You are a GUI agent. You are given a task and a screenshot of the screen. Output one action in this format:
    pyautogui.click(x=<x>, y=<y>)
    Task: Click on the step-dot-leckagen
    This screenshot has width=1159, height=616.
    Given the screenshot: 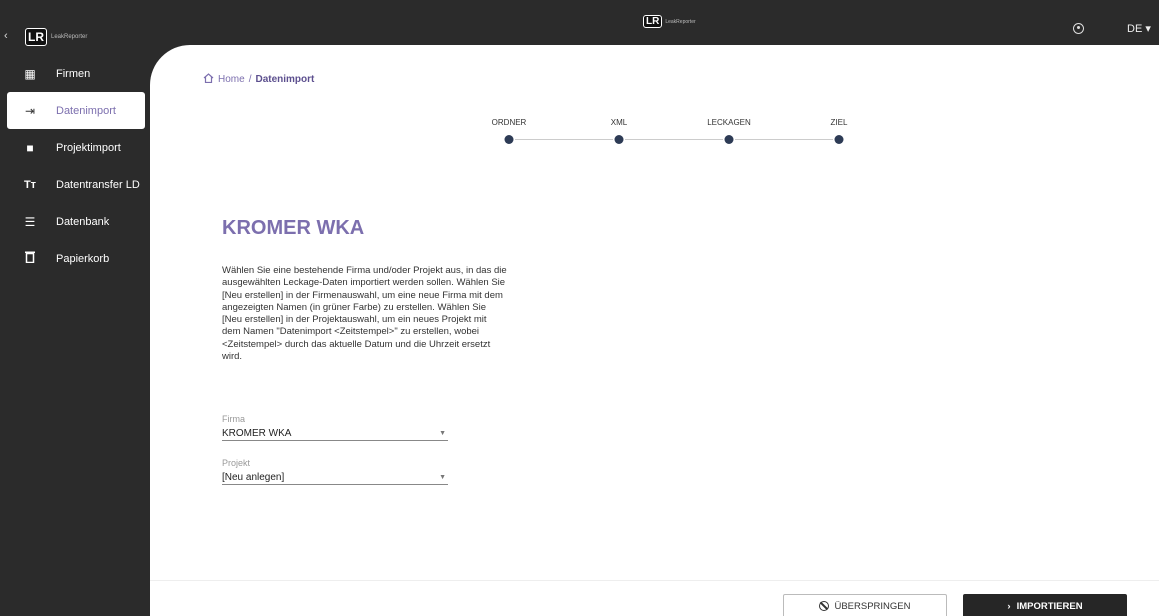 What is the action you would take?
    pyautogui.click(x=729, y=139)
    